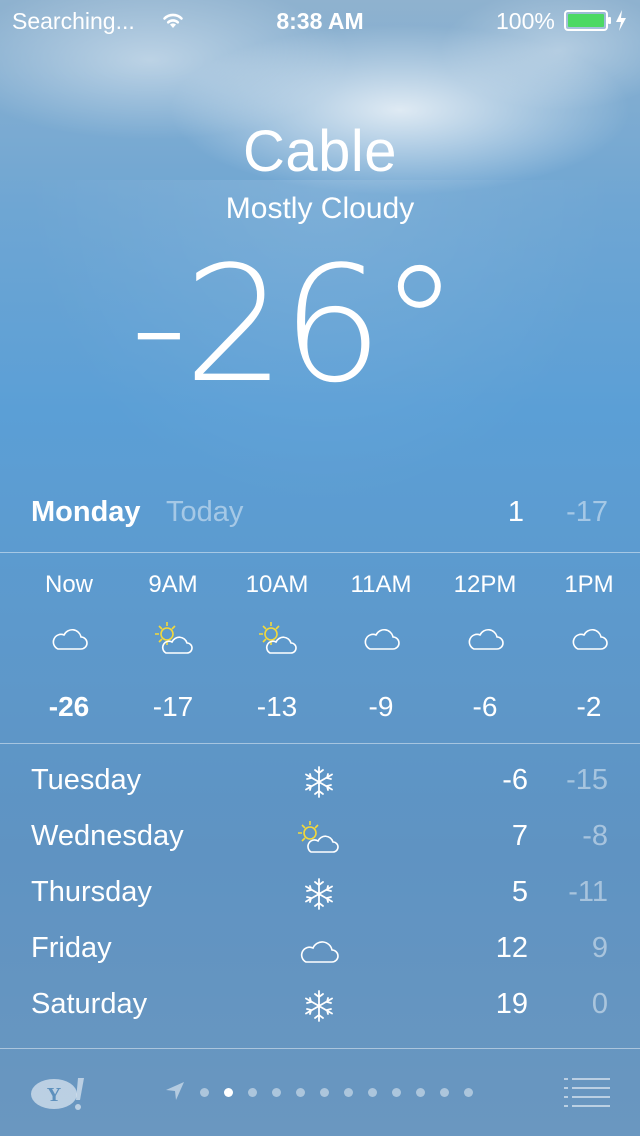  I want to click on daily-high: 12, so click(511, 948).